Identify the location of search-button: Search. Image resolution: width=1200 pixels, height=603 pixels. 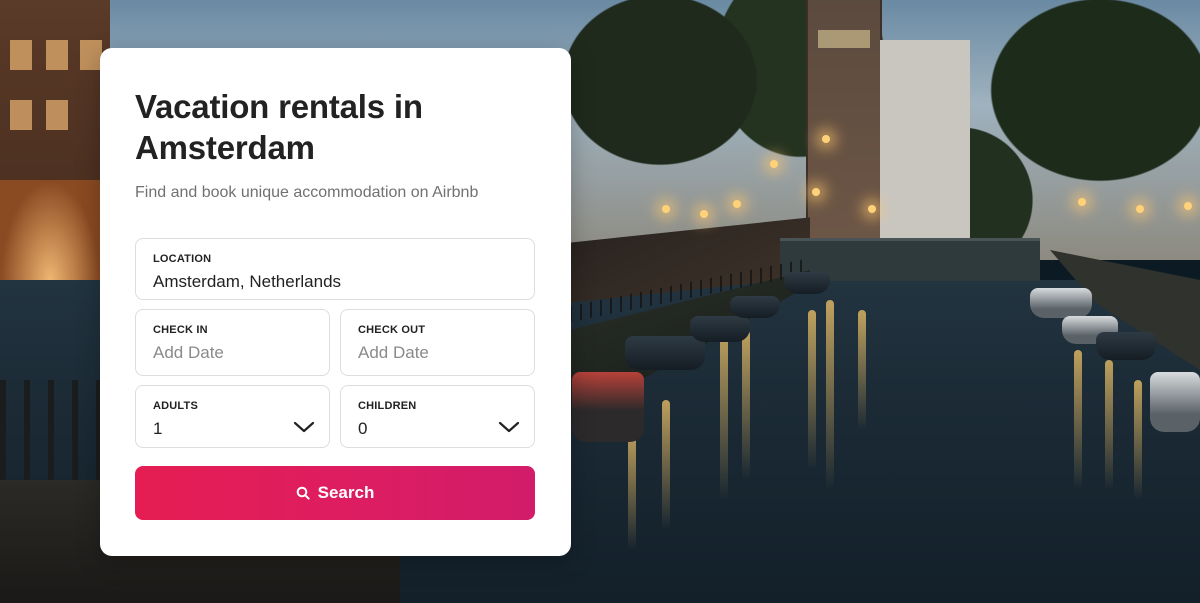
(335, 493).